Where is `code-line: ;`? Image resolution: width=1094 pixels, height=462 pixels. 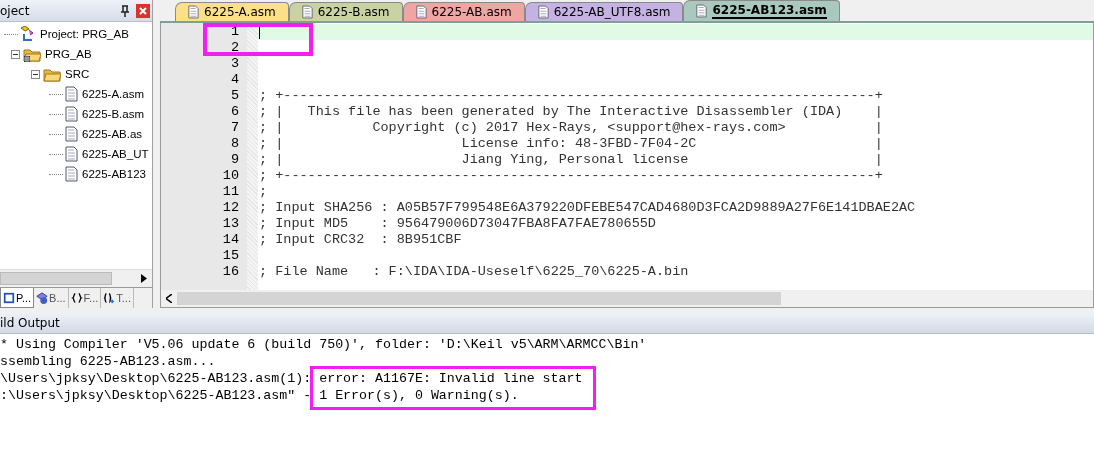
code-line: ; is located at coordinates (263, 191).